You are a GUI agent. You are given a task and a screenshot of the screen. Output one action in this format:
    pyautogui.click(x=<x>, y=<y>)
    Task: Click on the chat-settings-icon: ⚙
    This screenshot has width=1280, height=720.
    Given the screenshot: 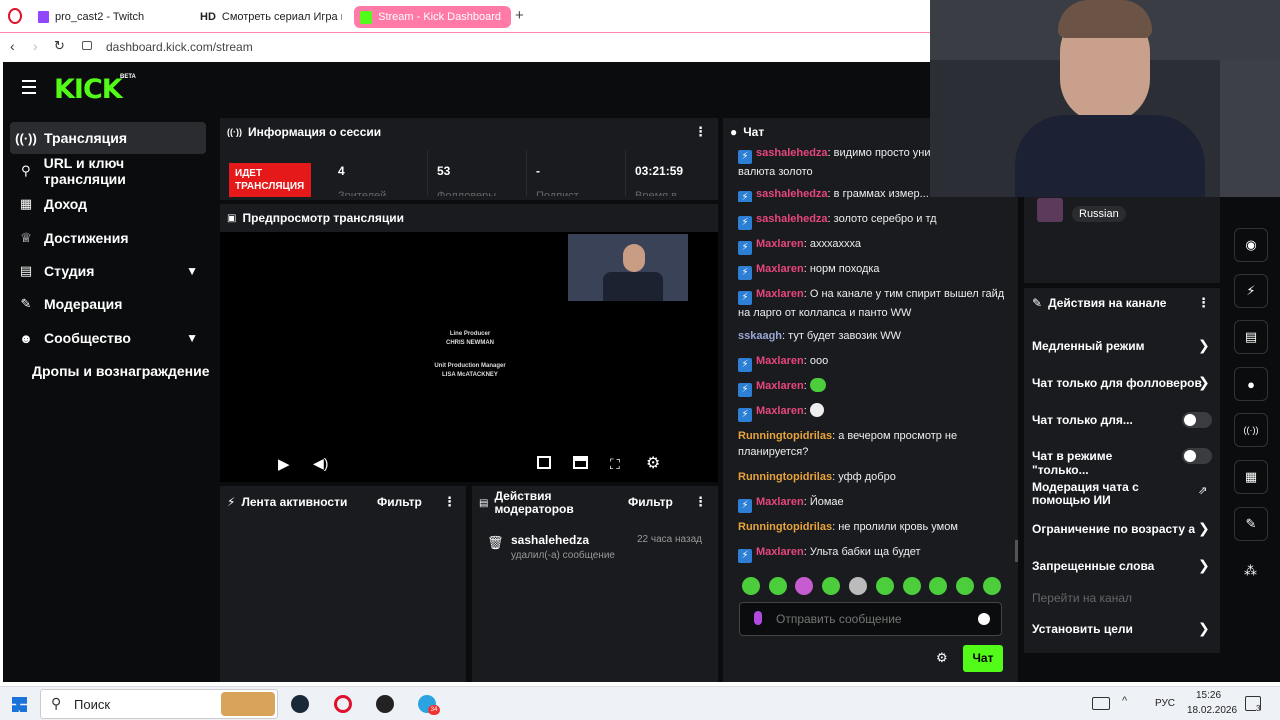 What is the action you would take?
    pyautogui.click(x=942, y=658)
    